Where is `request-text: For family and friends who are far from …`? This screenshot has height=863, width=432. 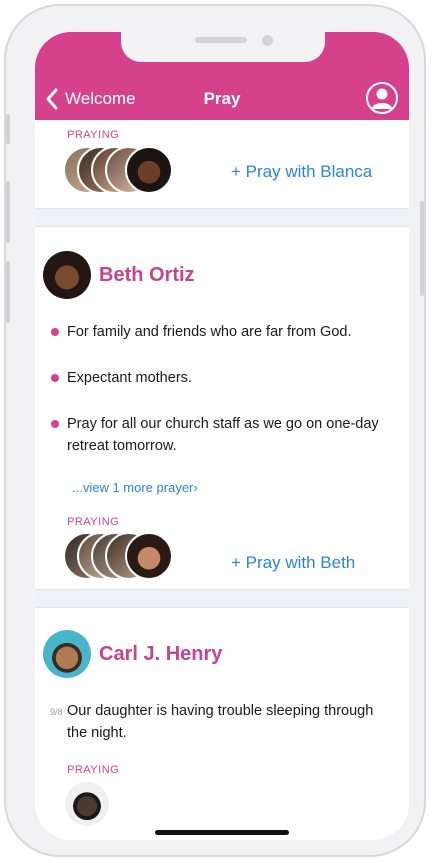
request-text: For family and friends who are far from … is located at coordinates (209, 332).